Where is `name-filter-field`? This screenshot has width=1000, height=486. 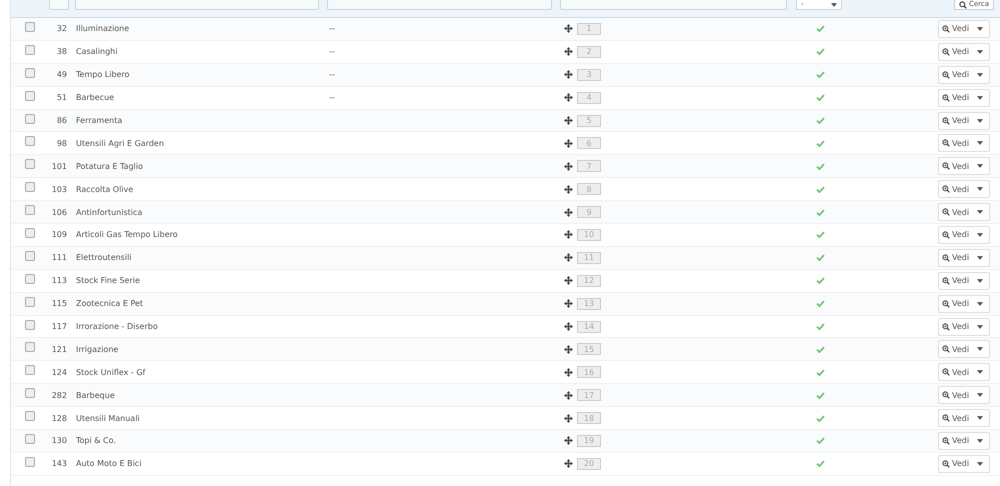
name-filter-field is located at coordinates (197, 5).